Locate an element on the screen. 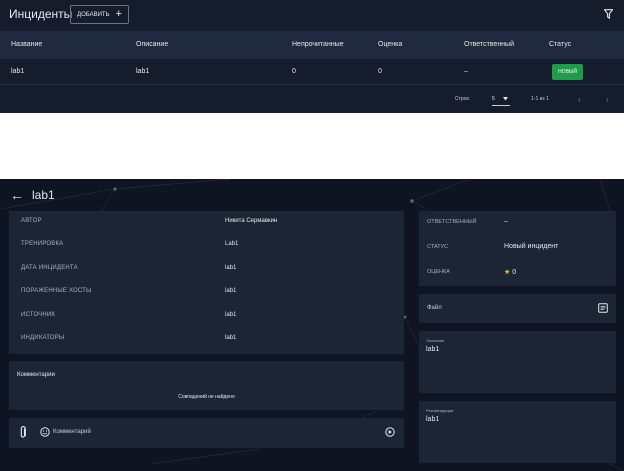 This screenshot has height=471, width=624. page-range: 1-1 из 1 is located at coordinates (540, 99).